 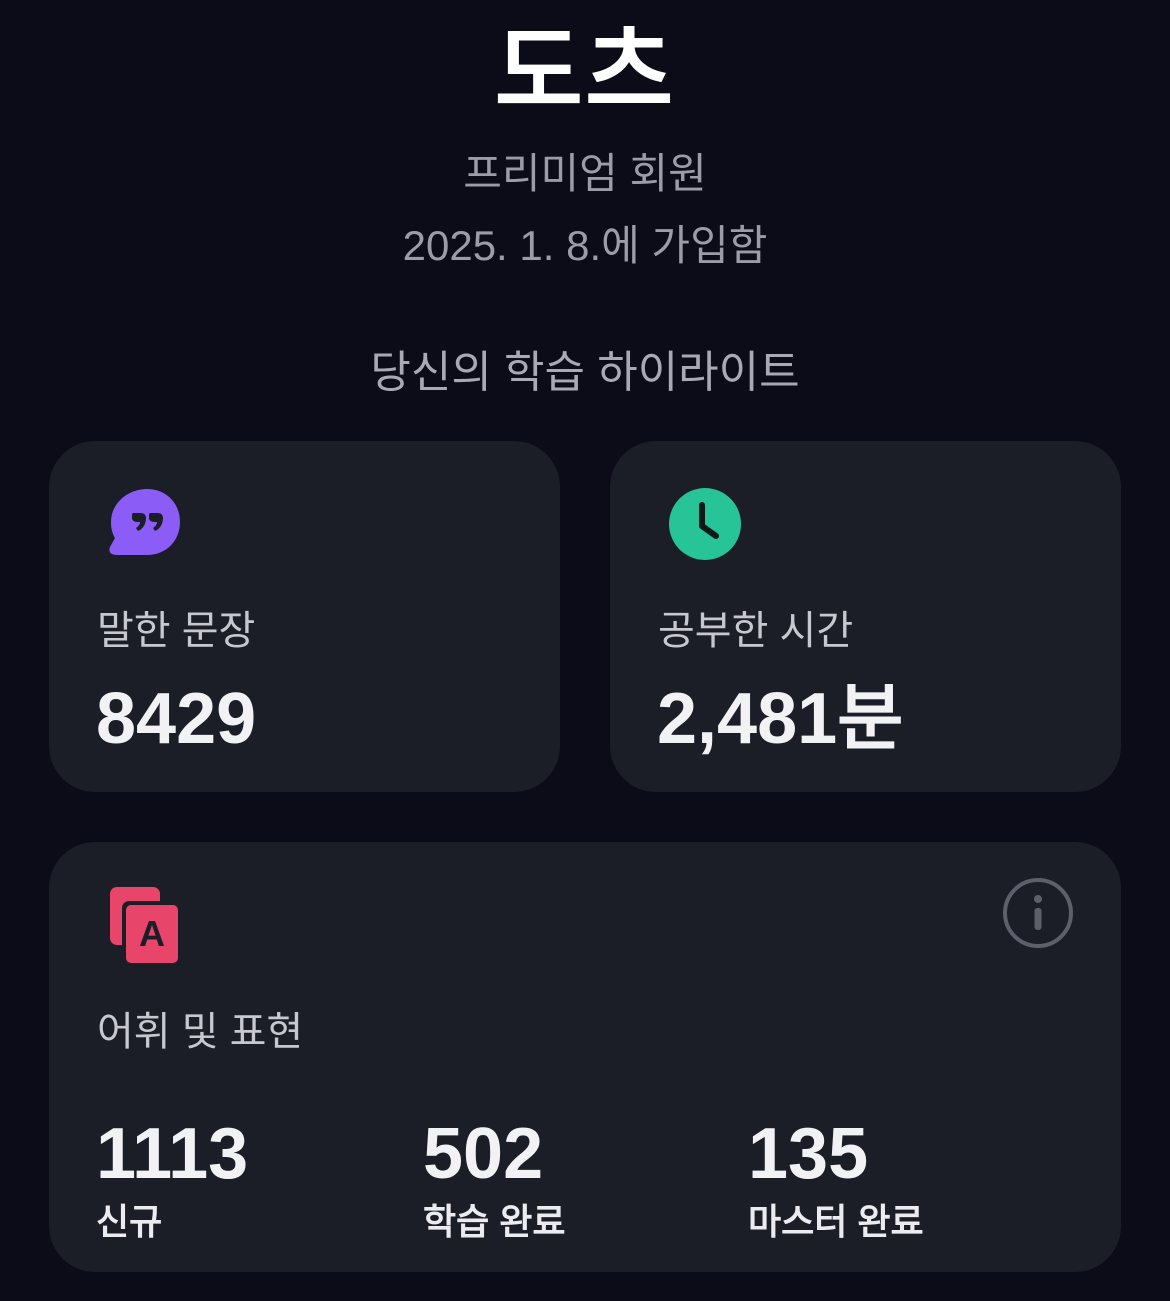 I want to click on flashcards-icon: A, so click(x=145, y=926).